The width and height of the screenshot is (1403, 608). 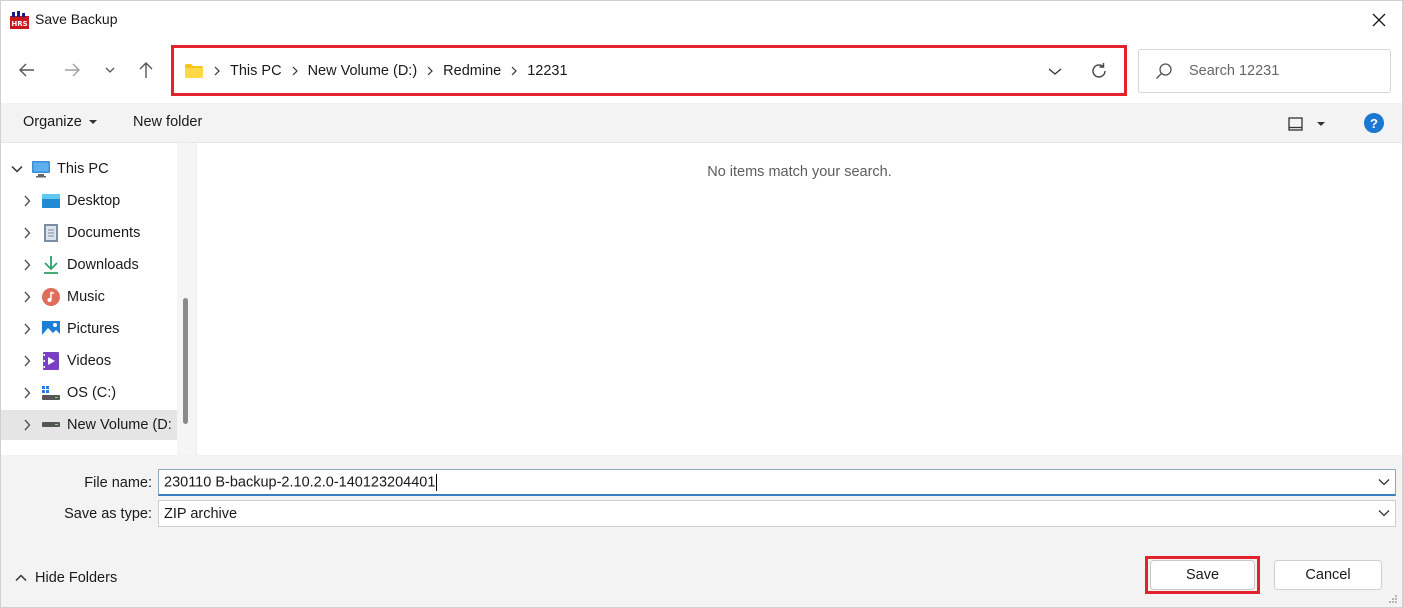 I want to click on tree-item-new-volume-d: New Volume (D:, so click(x=89, y=425).